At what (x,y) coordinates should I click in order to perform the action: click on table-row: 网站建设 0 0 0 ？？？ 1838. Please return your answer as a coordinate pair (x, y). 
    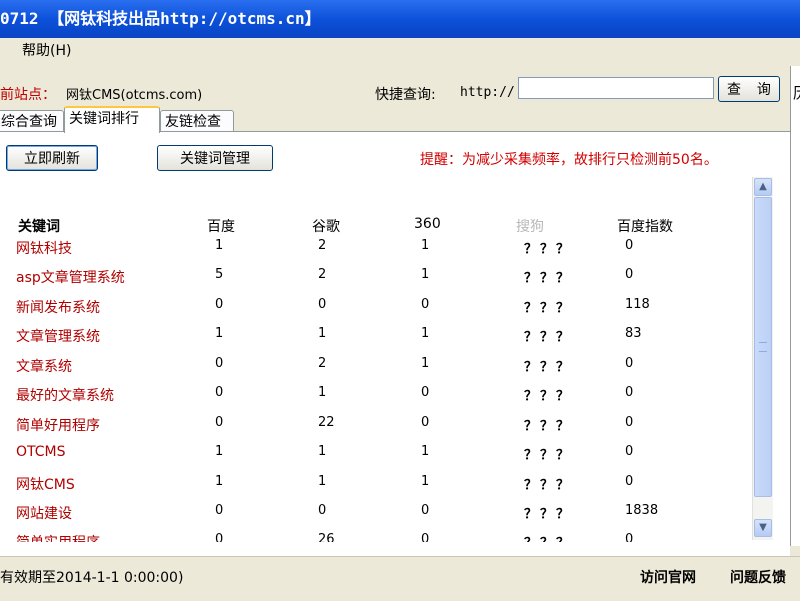
    Looking at the image, I should click on (376, 517).